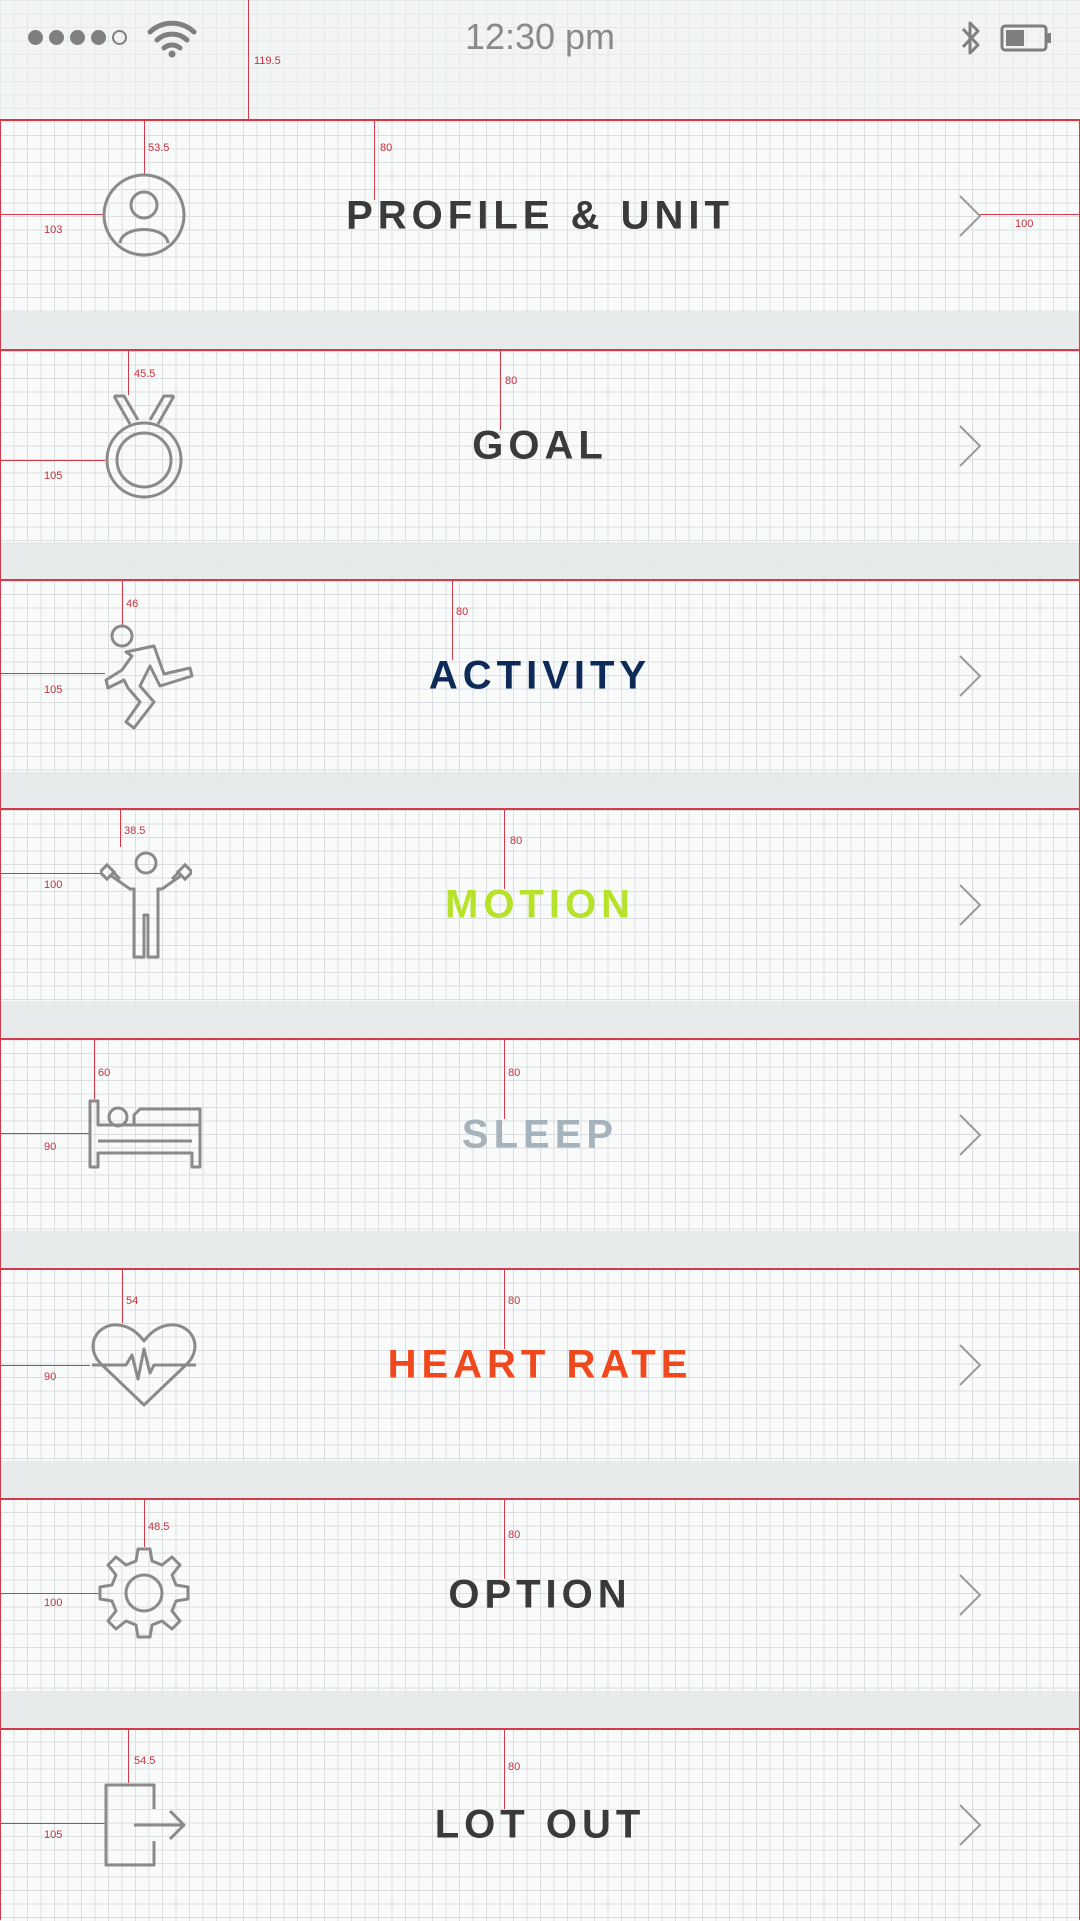  What do you see at coordinates (132, 604) in the screenshot?
I see `spacing-annotation: 46` at bounding box center [132, 604].